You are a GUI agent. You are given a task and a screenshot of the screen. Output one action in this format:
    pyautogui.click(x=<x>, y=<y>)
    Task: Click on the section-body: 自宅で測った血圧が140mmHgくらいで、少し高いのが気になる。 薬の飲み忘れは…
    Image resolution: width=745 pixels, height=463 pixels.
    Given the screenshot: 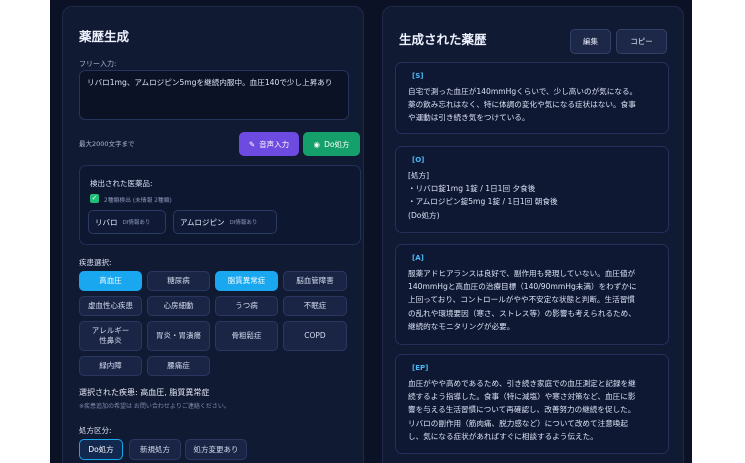 What is the action you would take?
    pyautogui.click(x=533, y=105)
    